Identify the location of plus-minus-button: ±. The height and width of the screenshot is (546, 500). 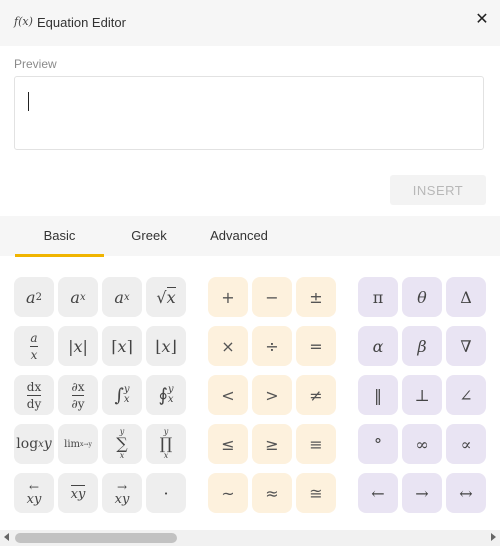
(316, 297).